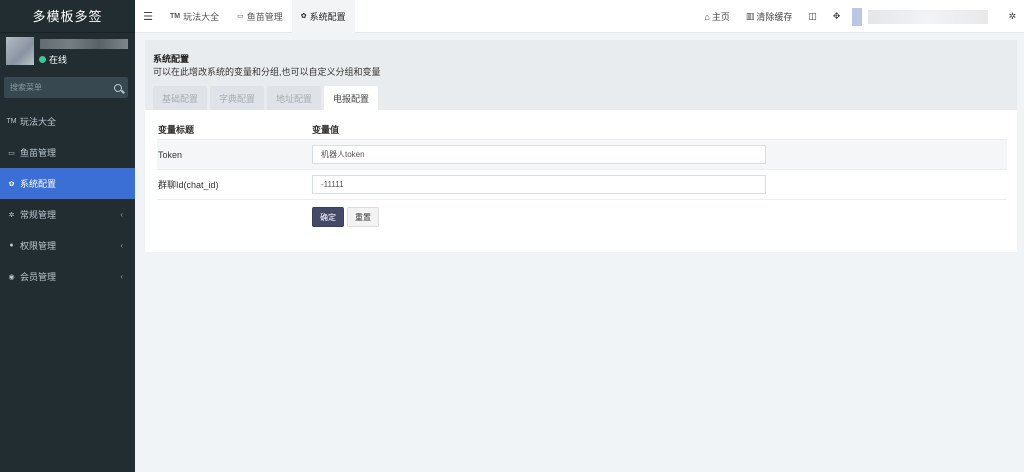 This screenshot has height=472, width=1024. Describe the element at coordinates (67, 16) in the screenshot. I see `app-brand: 多模板多签` at that location.